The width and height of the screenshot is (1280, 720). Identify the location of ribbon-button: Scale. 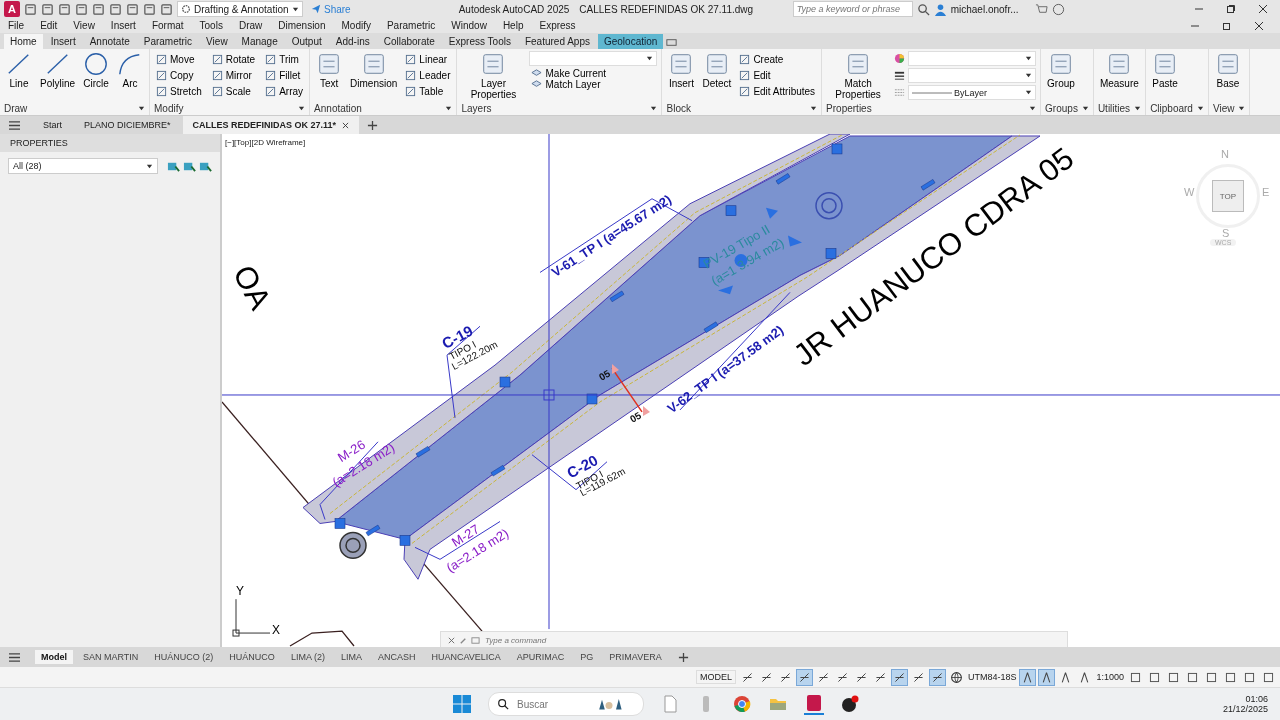
(233, 91).